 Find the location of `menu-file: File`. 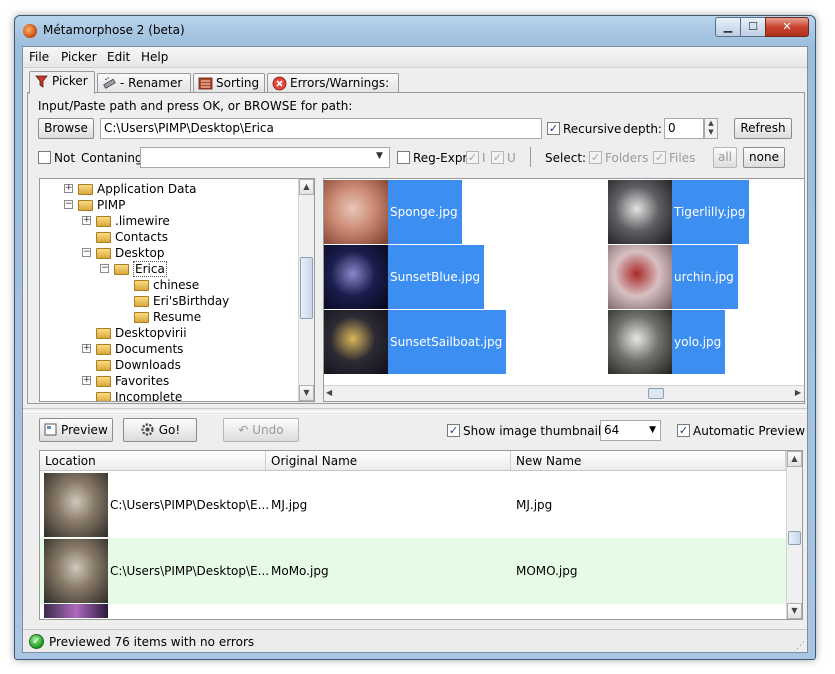

menu-file: File is located at coordinates (39, 57).